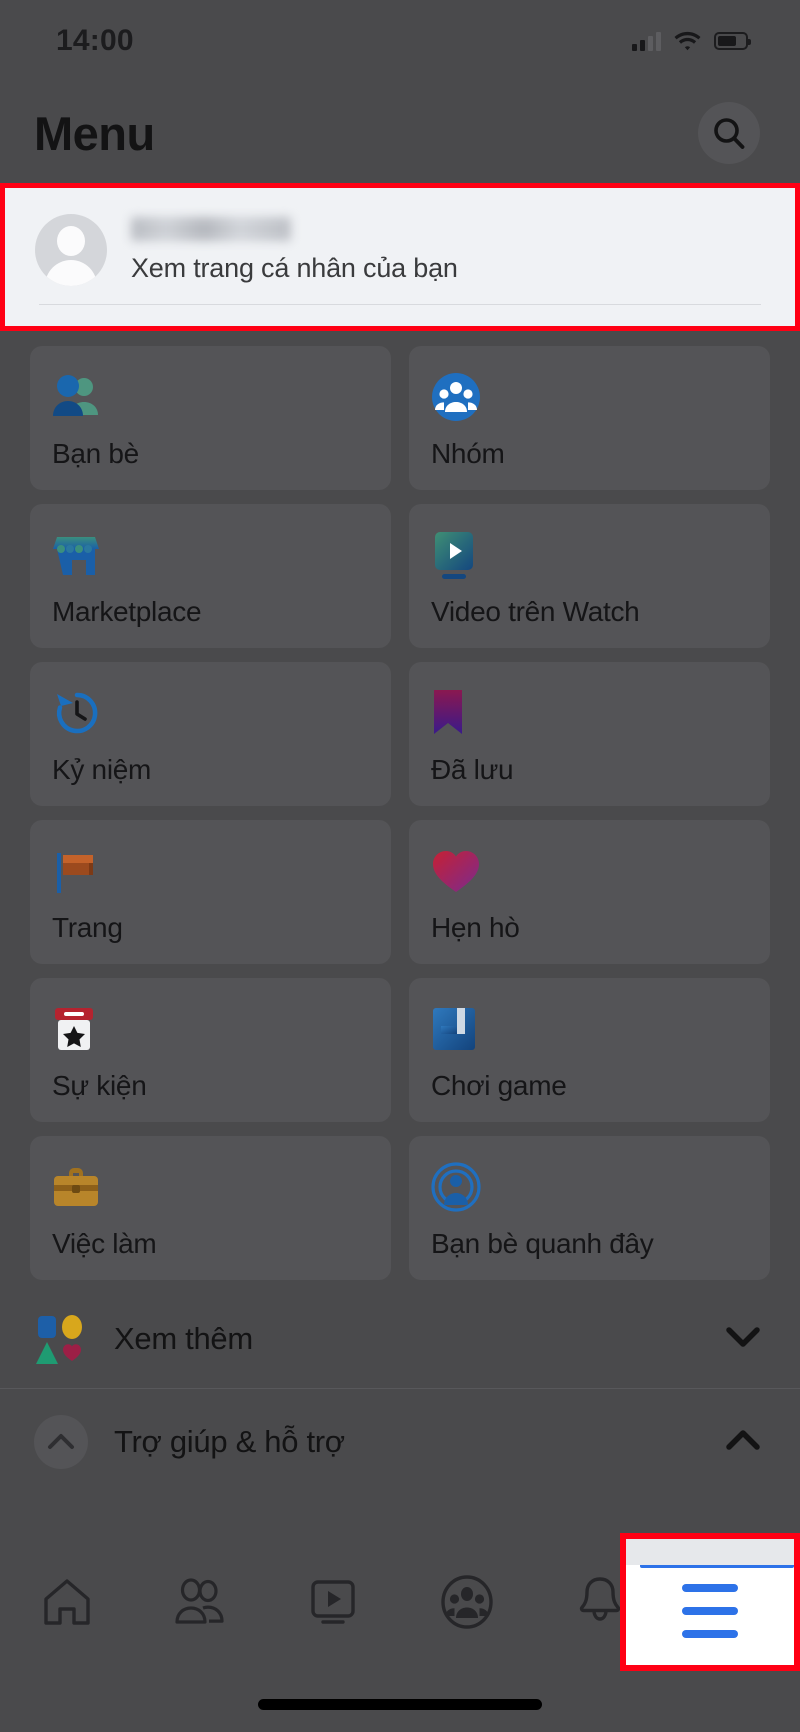 The height and width of the screenshot is (1732, 800). What do you see at coordinates (687, 41) in the screenshot?
I see `wifi-icon` at bounding box center [687, 41].